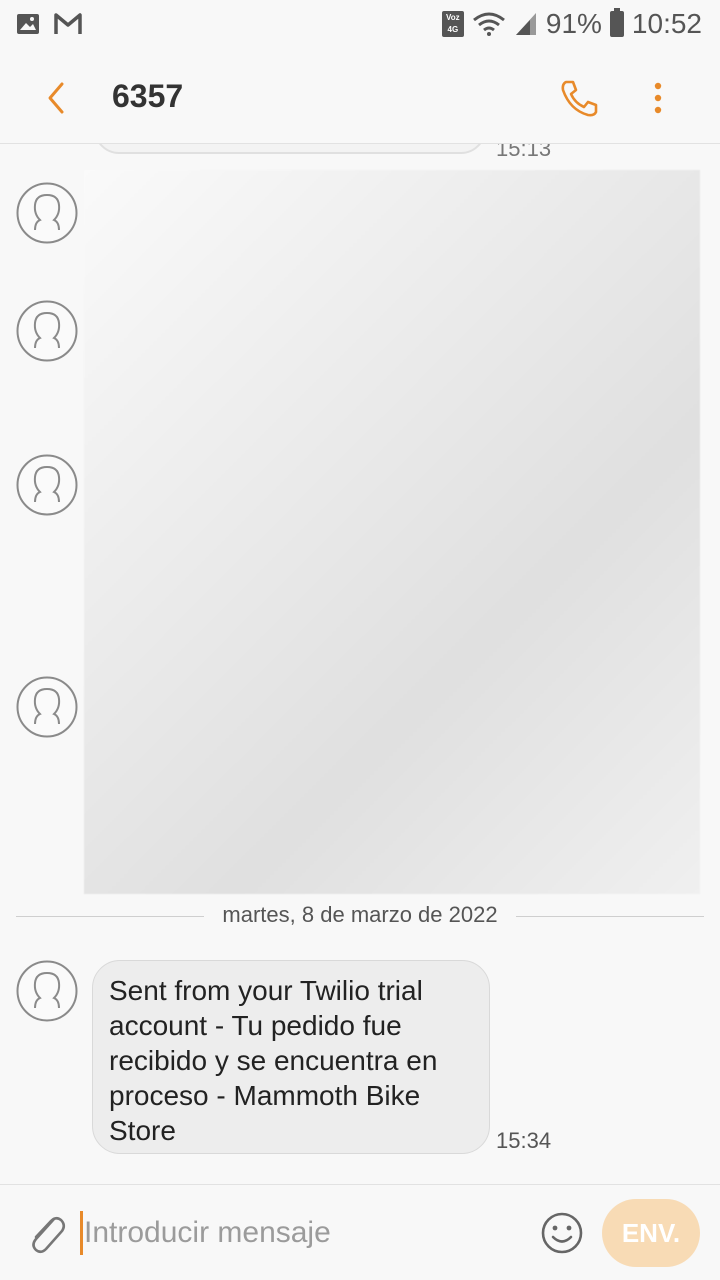 Image resolution: width=720 pixels, height=1280 pixels. Describe the element at coordinates (488, 24) in the screenshot. I see `wifi-icon` at that location.